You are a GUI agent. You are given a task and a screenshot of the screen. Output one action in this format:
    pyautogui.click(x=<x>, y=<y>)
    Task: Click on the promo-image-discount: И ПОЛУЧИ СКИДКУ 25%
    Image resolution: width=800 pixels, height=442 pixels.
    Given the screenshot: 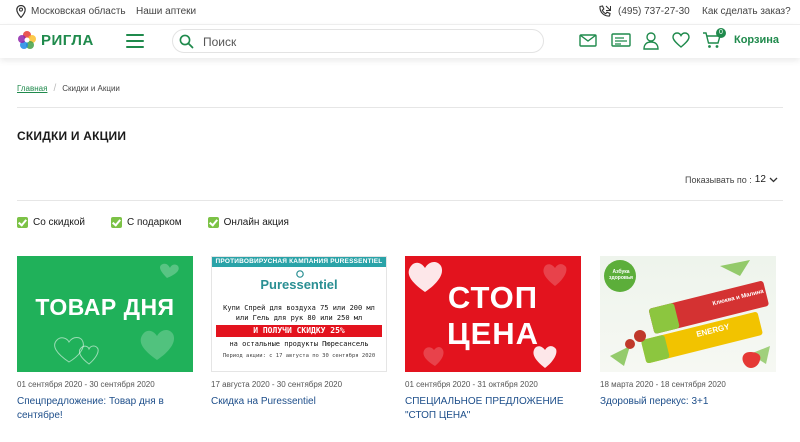 What is the action you would take?
    pyautogui.click(x=299, y=331)
    